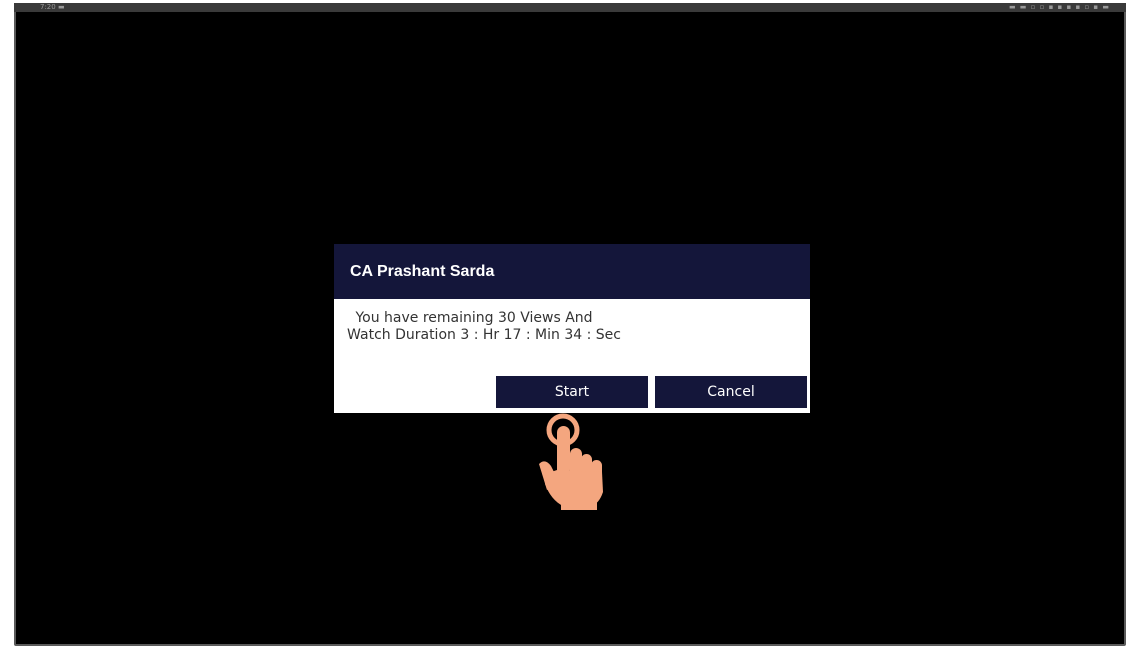  I want to click on dialog-header: CA Prashant Sarda, so click(572, 271).